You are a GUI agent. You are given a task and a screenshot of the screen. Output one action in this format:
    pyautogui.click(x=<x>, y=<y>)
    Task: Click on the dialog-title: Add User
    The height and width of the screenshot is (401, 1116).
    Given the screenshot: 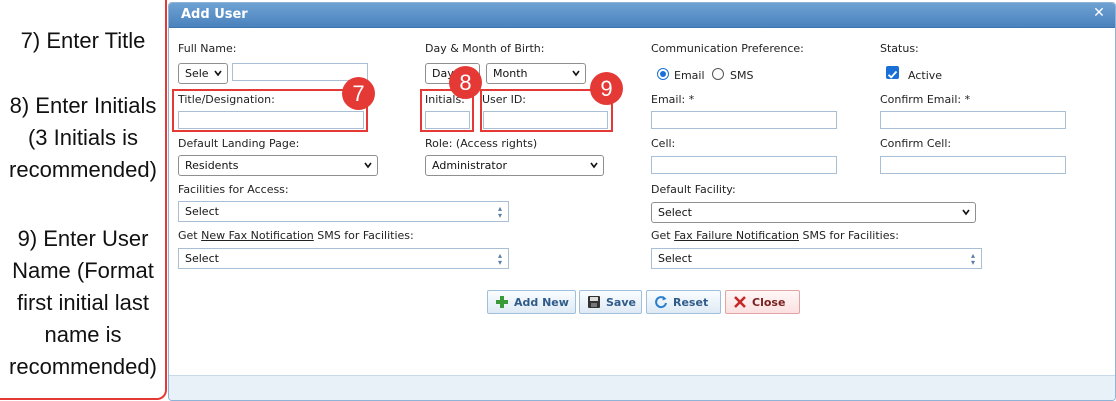 What is the action you would take?
    pyautogui.click(x=214, y=14)
    